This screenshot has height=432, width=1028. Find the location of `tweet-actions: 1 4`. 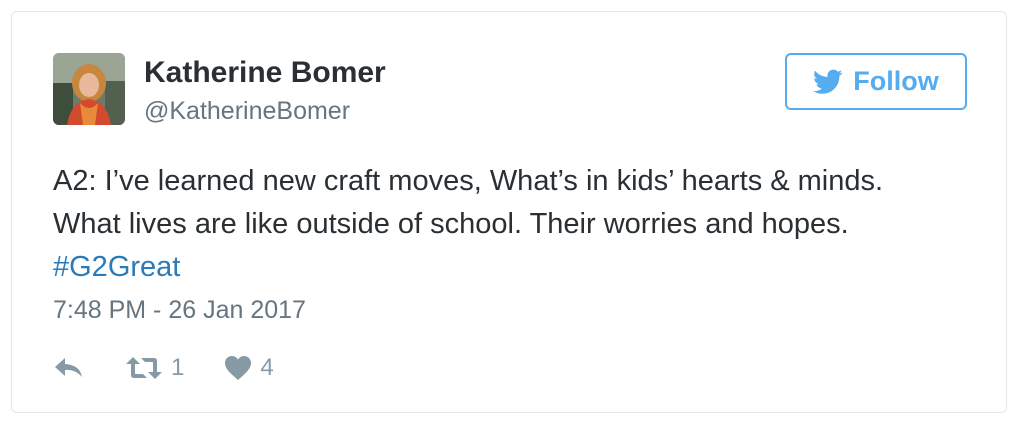

tweet-actions: 1 4 is located at coordinates (163, 368).